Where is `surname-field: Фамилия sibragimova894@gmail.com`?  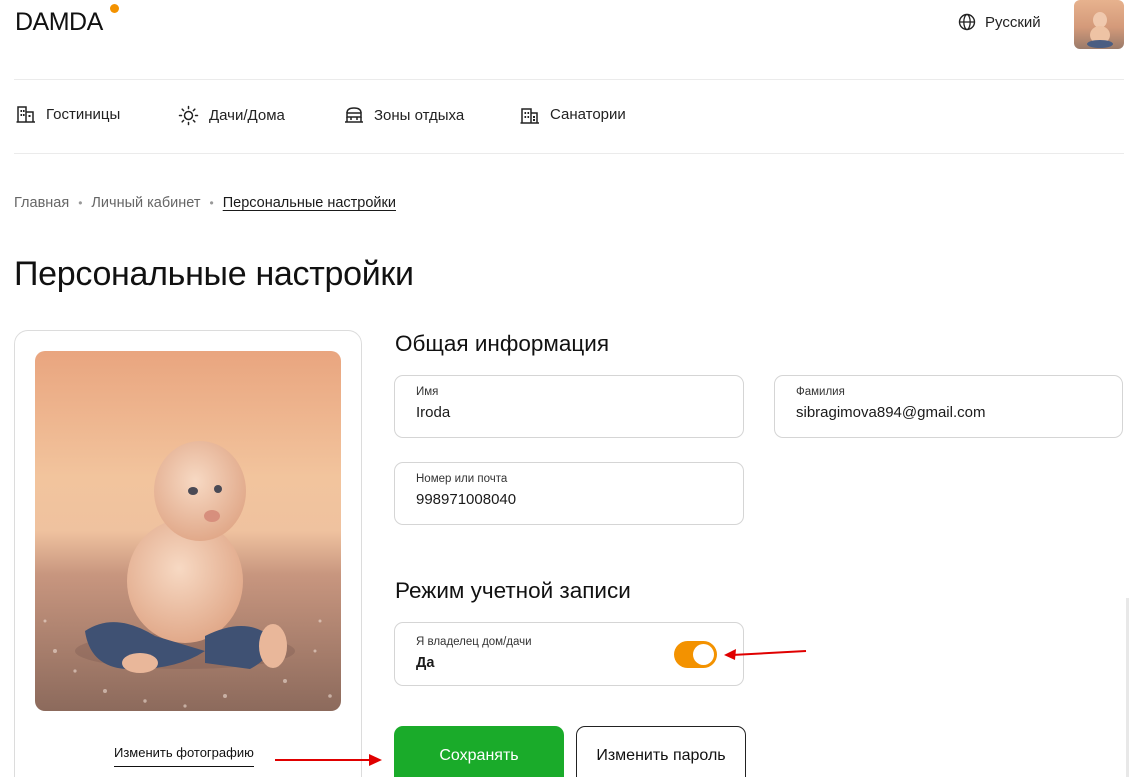 surname-field: Фамилия sibragimova894@gmail.com is located at coordinates (948, 406).